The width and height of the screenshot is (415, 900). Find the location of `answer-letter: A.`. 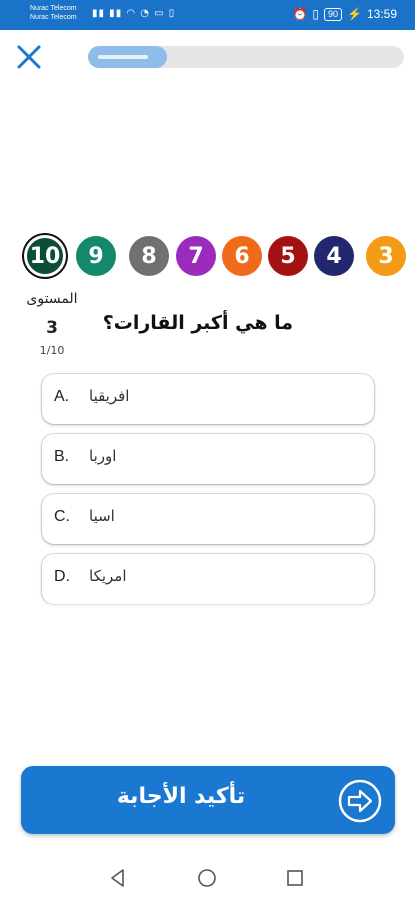

answer-letter: A. is located at coordinates (62, 396).